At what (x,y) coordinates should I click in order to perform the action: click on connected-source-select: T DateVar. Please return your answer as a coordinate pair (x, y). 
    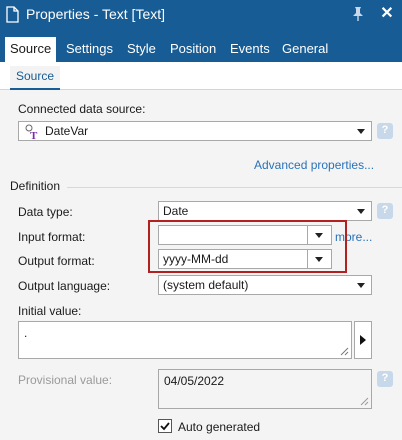
    Looking at the image, I should click on (195, 131).